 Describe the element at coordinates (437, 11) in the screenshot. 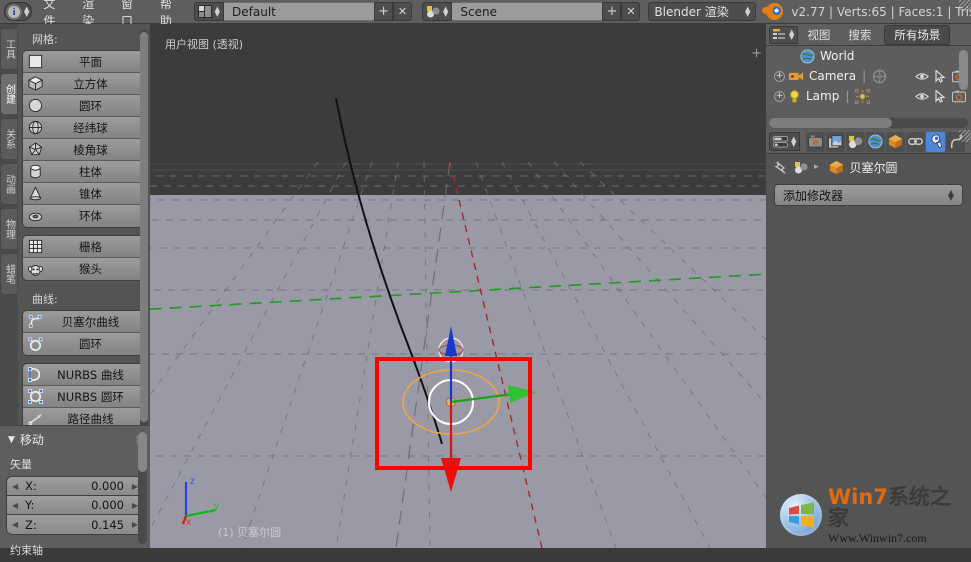

I see `scene-selector: ▲ ▼` at that location.